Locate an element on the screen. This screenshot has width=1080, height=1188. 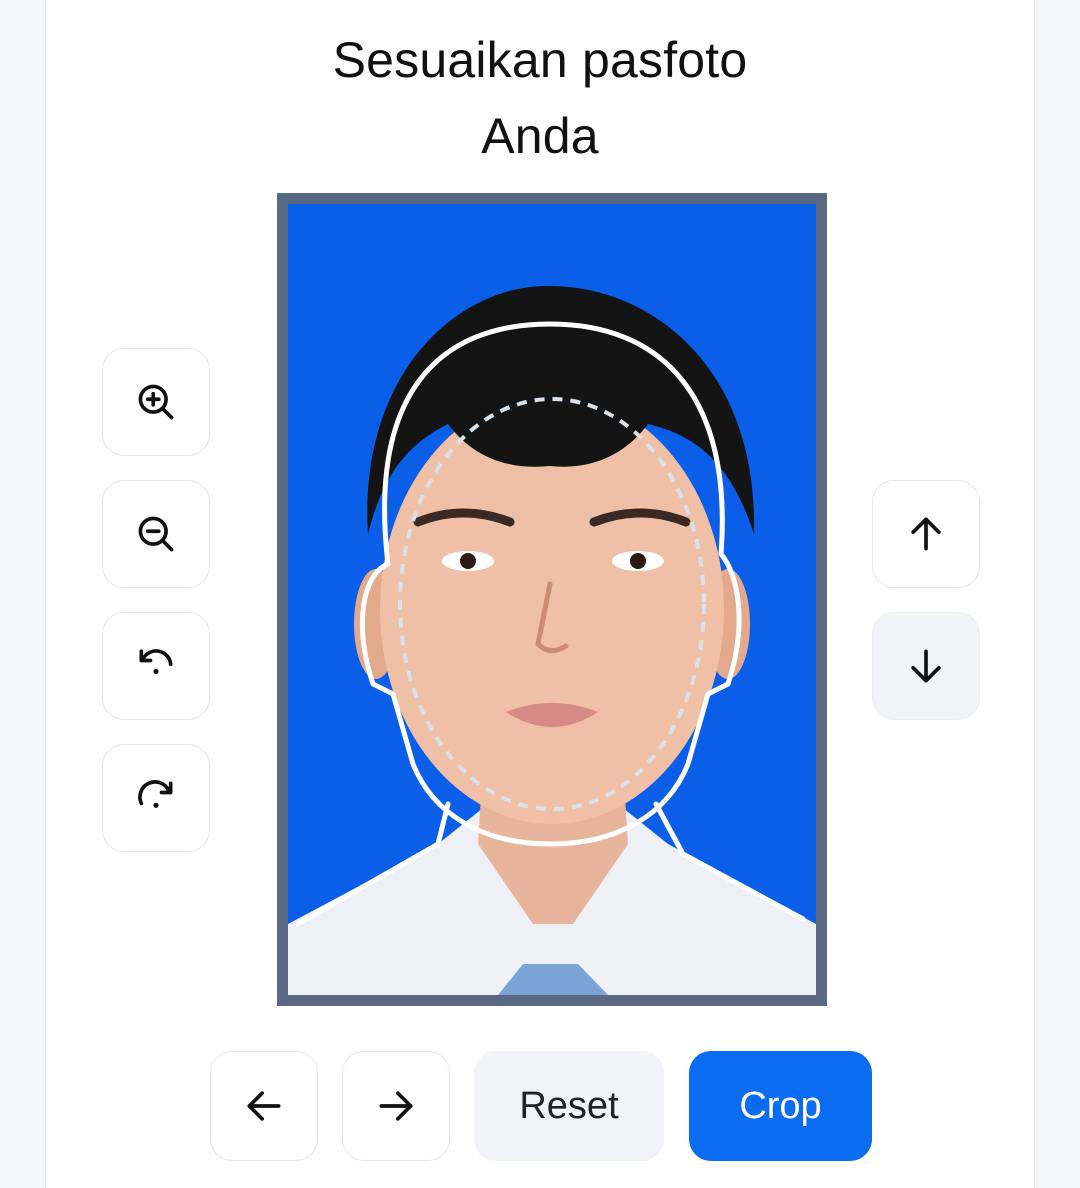
zoom-out-button is located at coordinates (156, 534).